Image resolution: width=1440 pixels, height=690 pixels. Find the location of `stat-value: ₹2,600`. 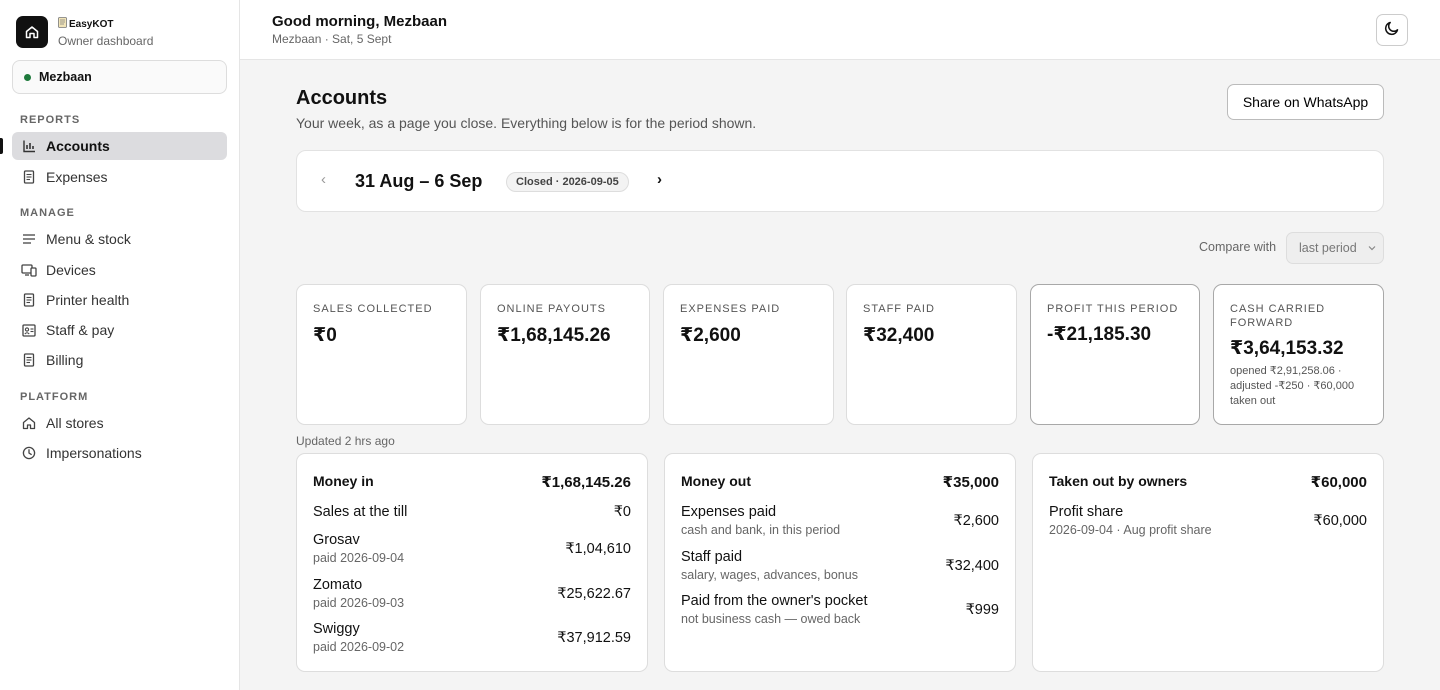

stat-value: ₹2,600 is located at coordinates (710, 335).